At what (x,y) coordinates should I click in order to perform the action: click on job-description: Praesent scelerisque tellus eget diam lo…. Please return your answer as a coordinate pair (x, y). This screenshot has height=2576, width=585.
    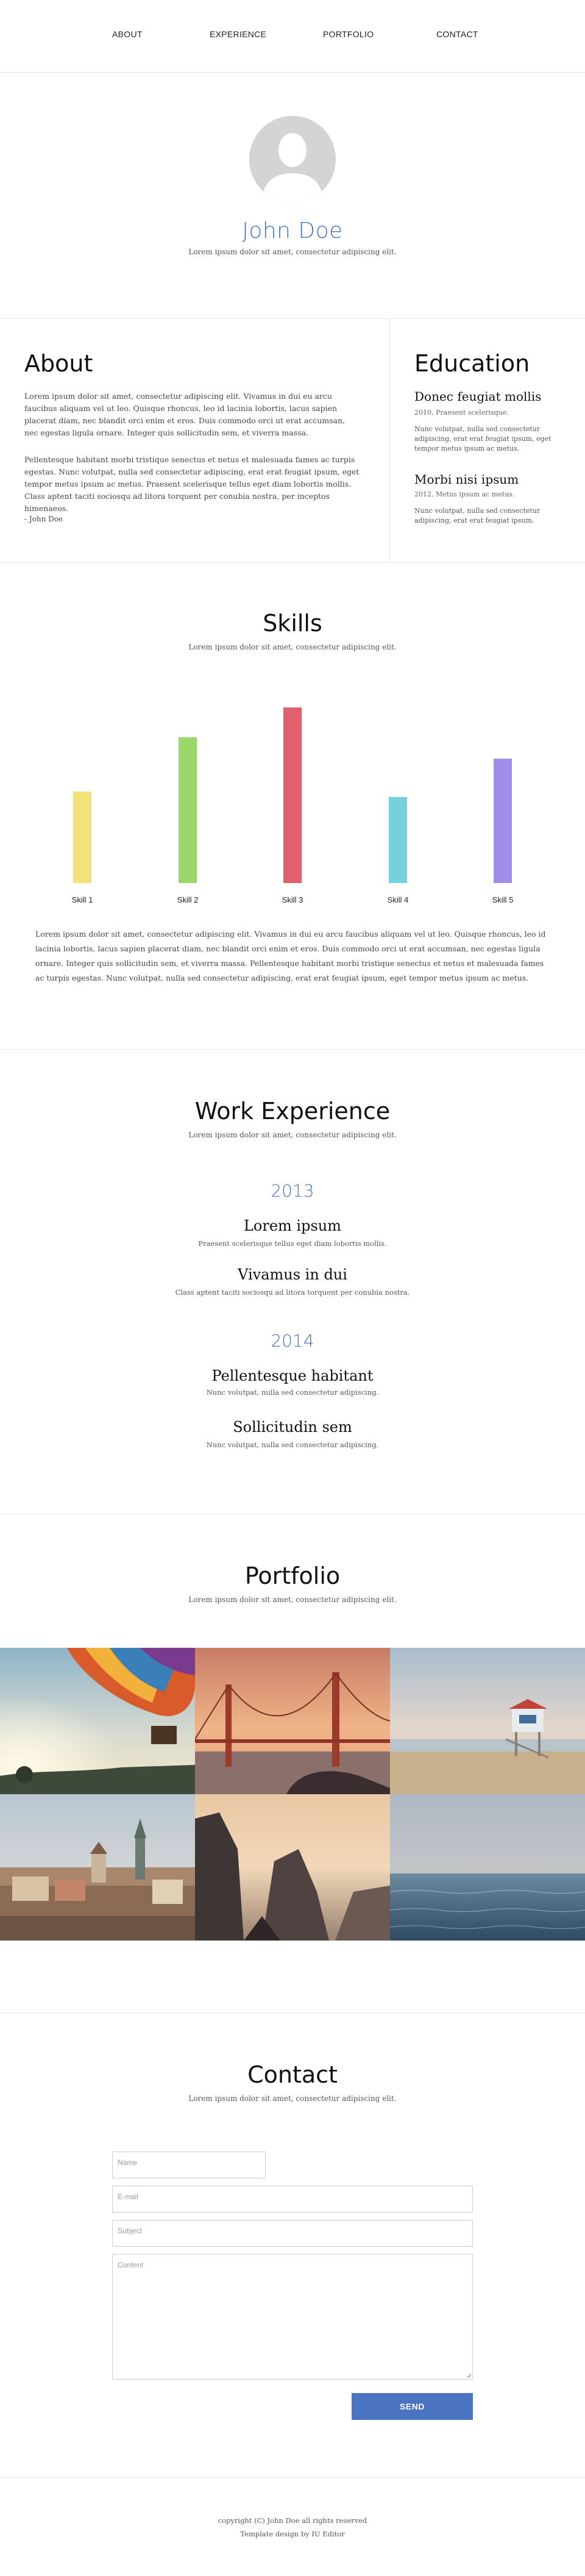
    Looking at the image, I should click on (292, 1243).